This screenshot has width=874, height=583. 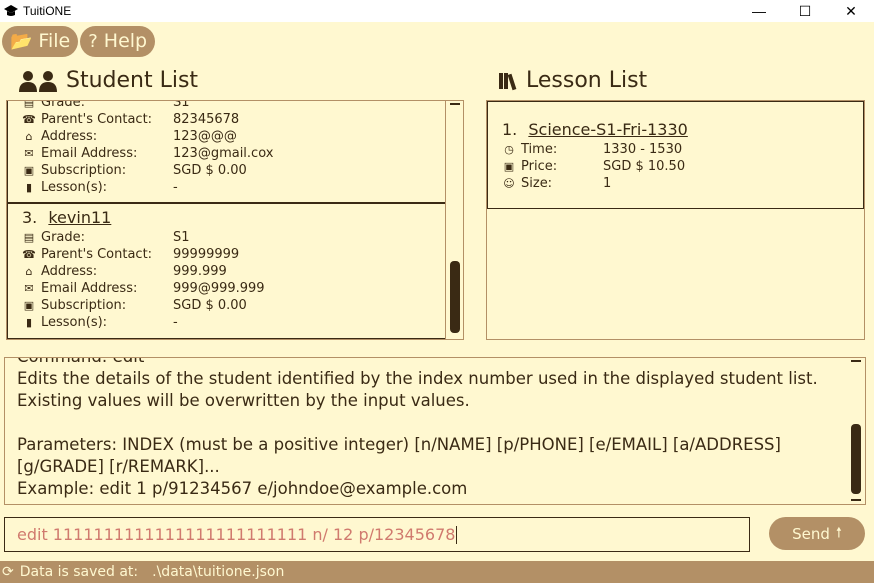 I want to click on window-title: TuitiONE, so click(x=47, y=11).